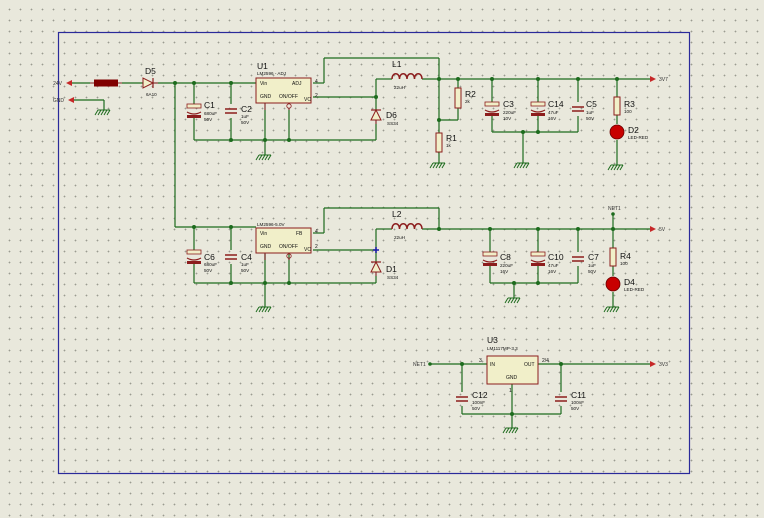  What do you see at coordinates (556, 257) in the screenshot?
I see `svg-text: C10` at bounding box center [556, 257].